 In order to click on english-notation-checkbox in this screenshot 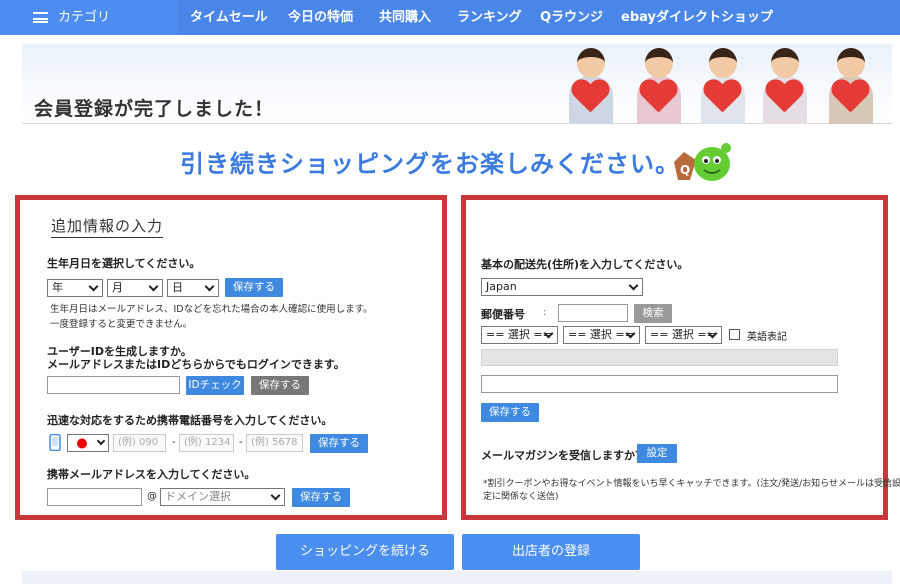, I will do `click(734, 334)`.